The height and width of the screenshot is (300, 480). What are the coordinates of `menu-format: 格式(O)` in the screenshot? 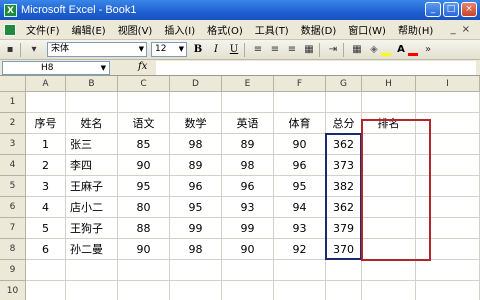 It's located at (225, 29).